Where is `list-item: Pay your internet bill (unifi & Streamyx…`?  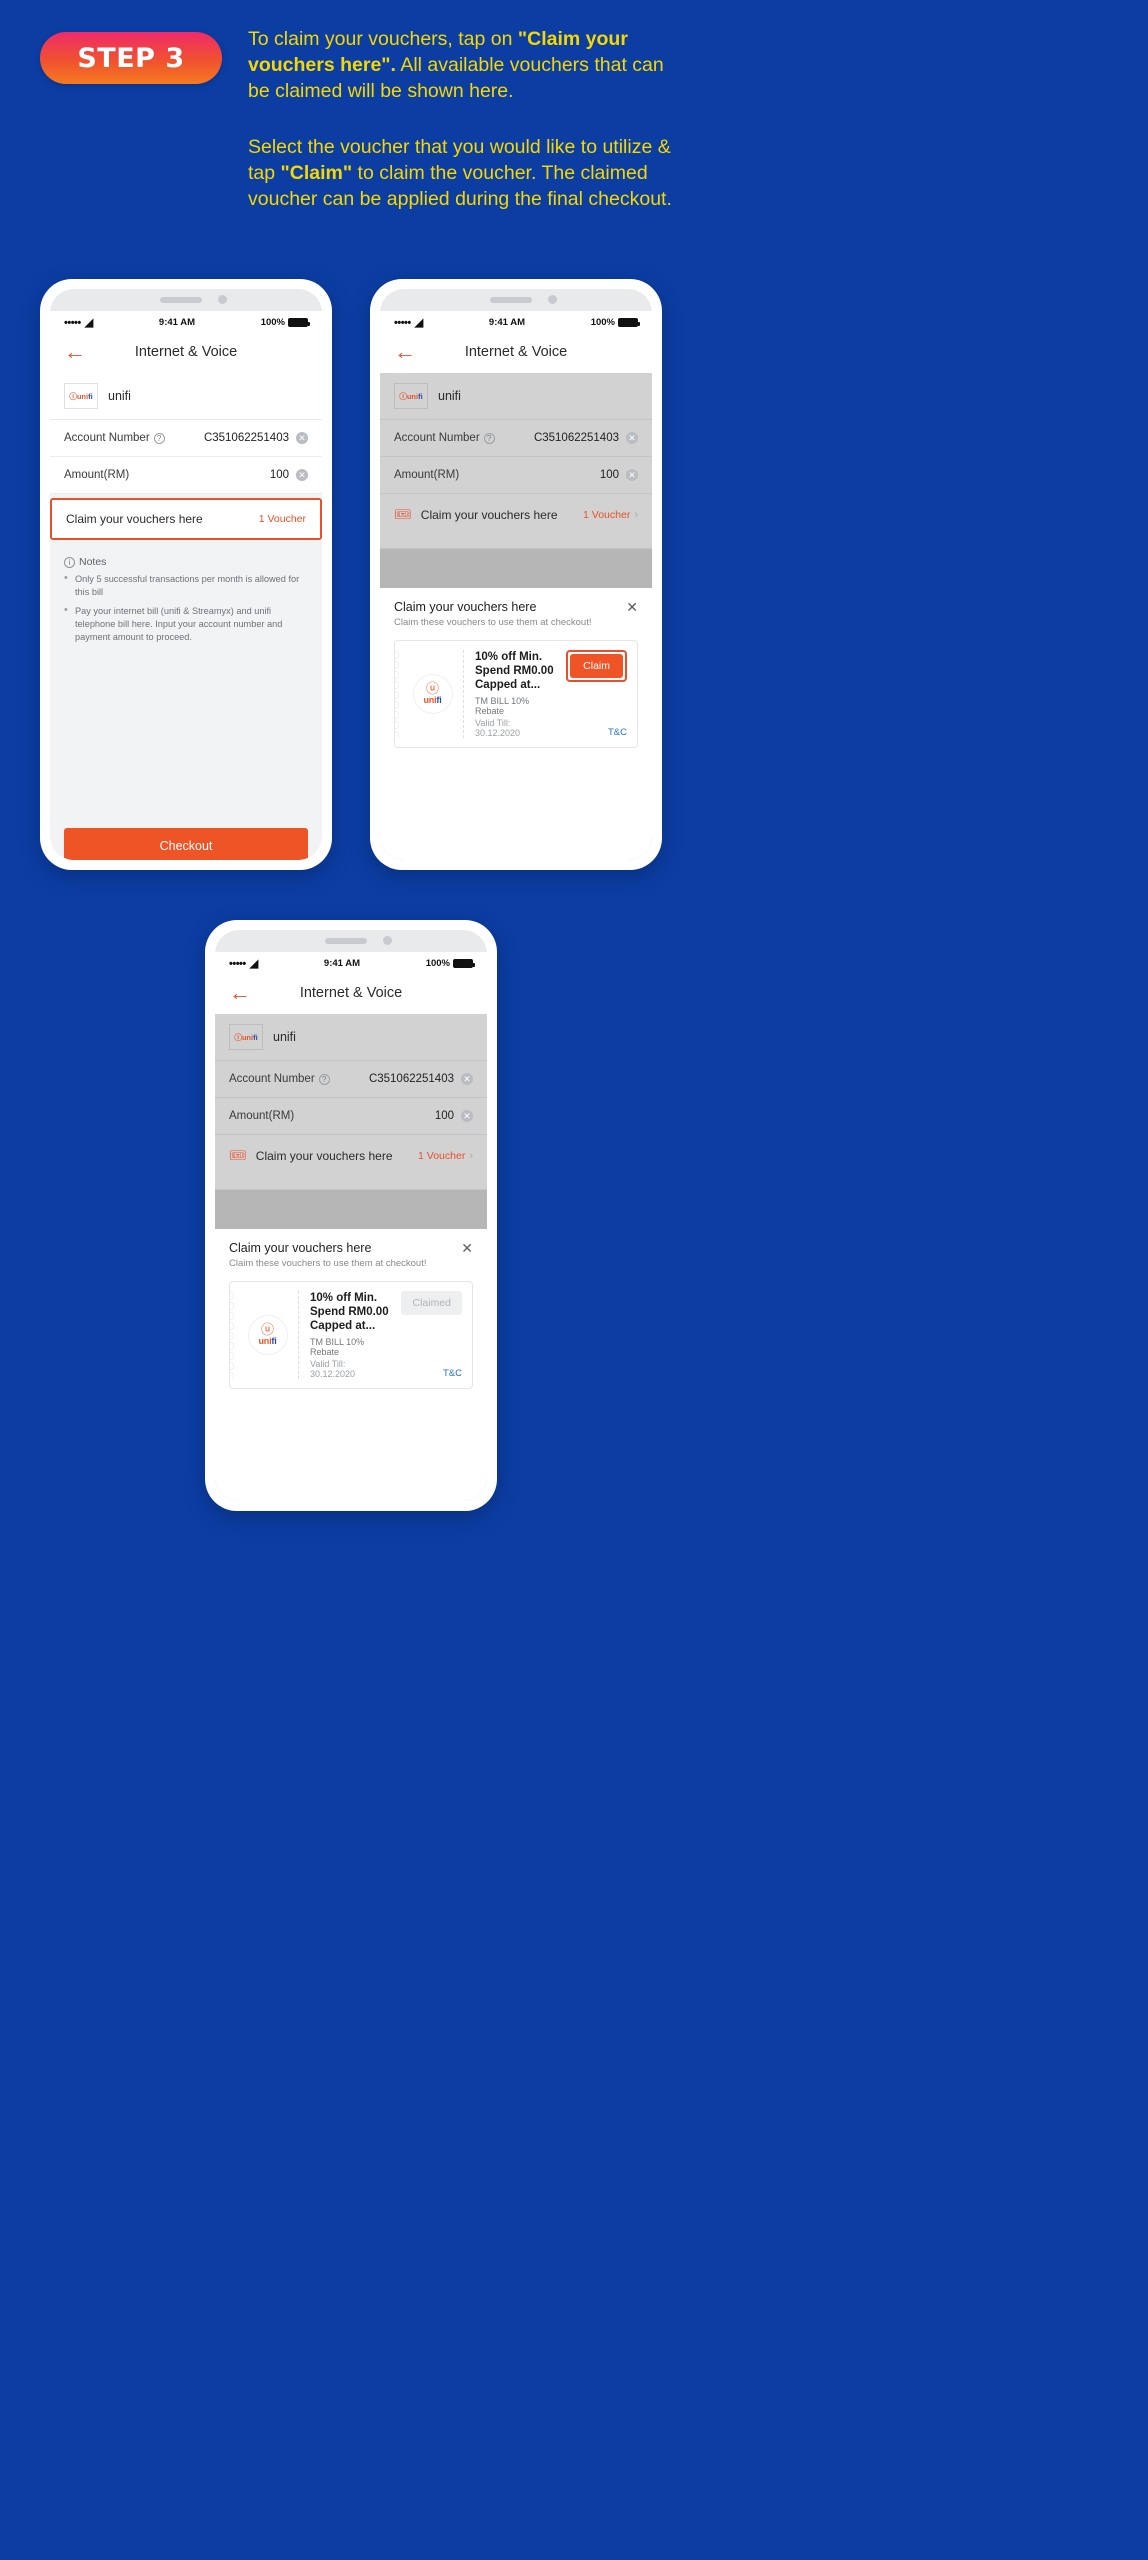
list-item: Pay your internet bill (unifi & Streamyx… is located at coordinates (186, 624).